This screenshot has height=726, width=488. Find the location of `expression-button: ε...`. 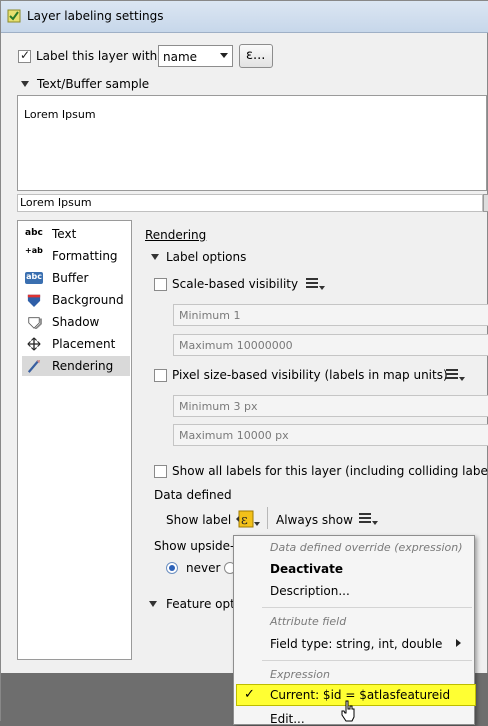

expression-button: ε... is located at coordinates (256, 56).